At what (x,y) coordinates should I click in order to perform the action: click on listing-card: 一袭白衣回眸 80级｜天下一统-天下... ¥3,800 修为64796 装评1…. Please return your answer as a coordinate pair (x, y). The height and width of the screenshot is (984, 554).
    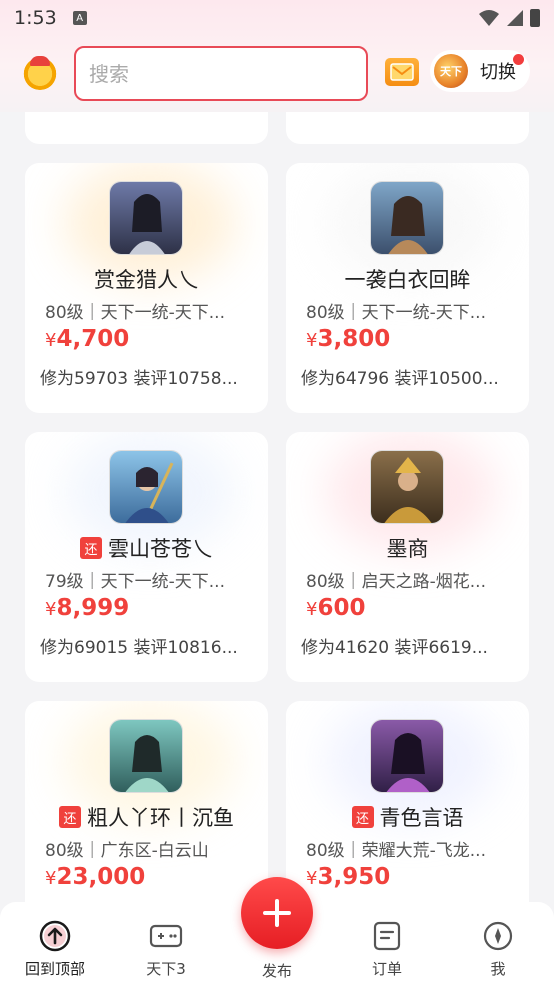
    Looking at the image, I should click on (407, 288).